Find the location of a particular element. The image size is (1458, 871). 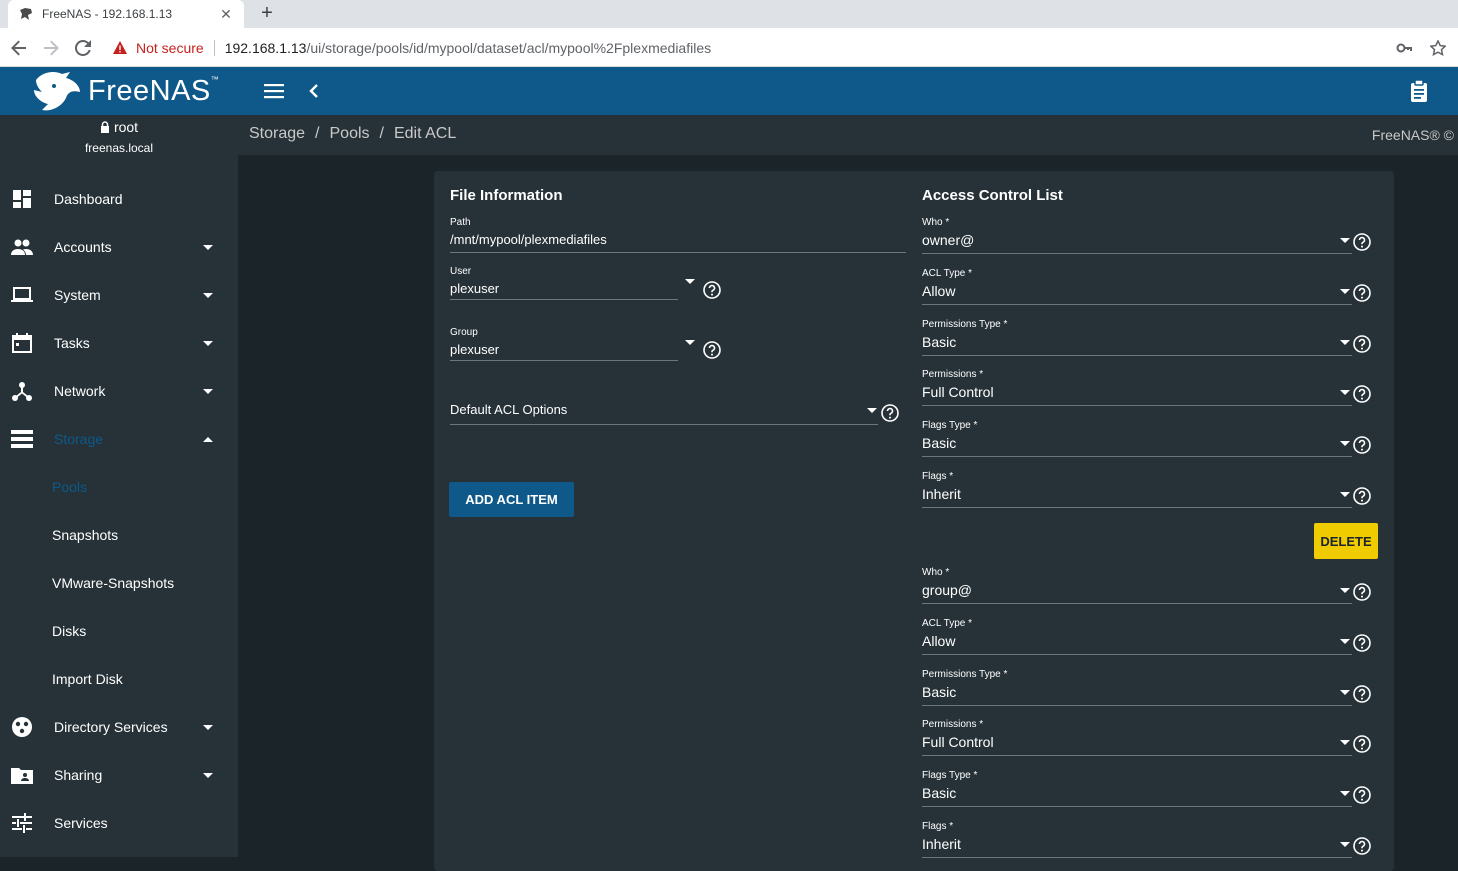

add-acl-item-button: ADD ACL ITEM is located at coordinates (511, 499).